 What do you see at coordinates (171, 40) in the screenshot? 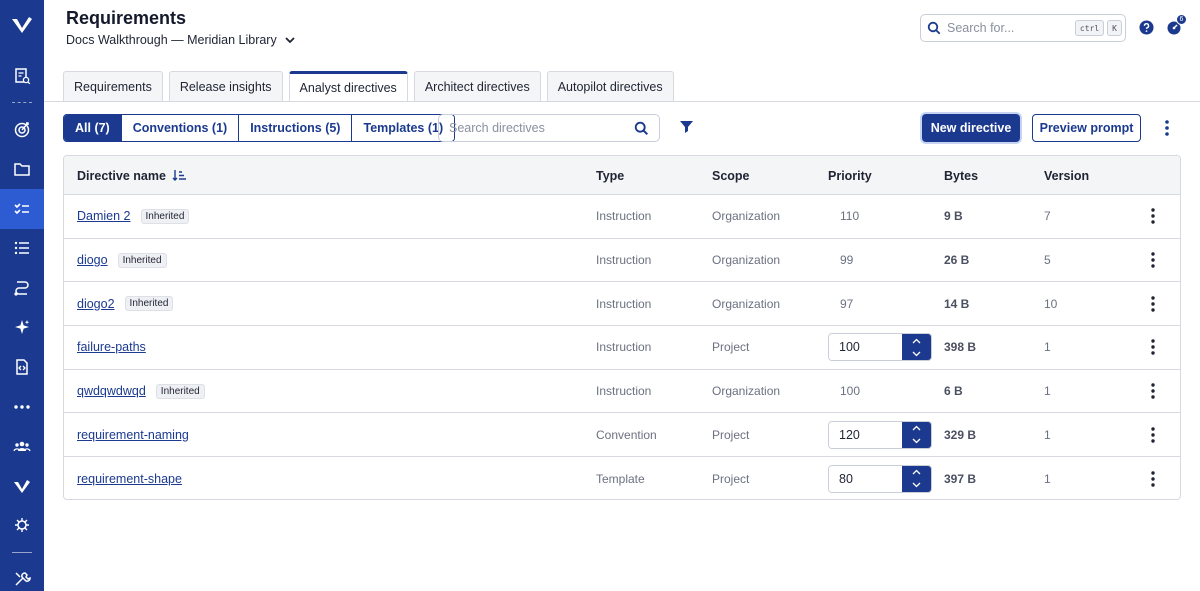
I see `project-name: Docs Walkthrough — Meridian Library` at bounding box center [171, 40].